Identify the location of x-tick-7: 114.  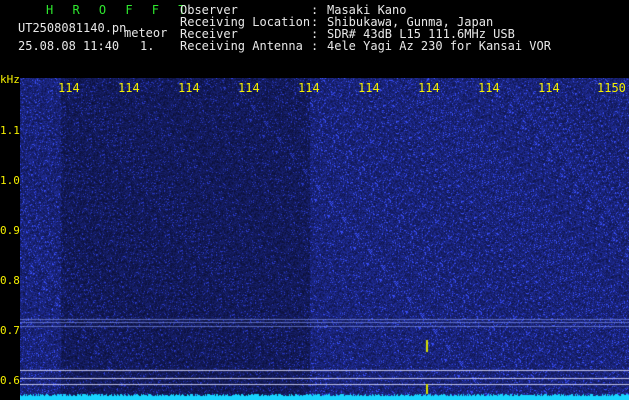
(429, 88).